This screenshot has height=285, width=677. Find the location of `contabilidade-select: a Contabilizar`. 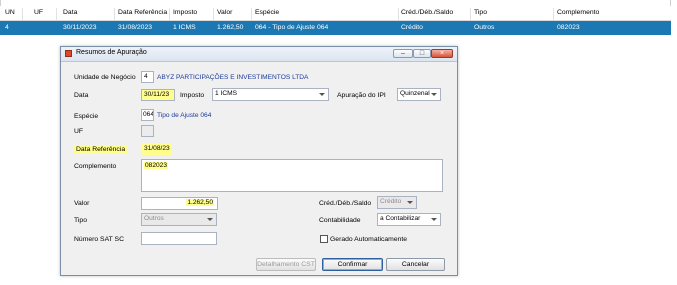

contabilidade-select: a Contabilizar is located at coordinates (409, 219).